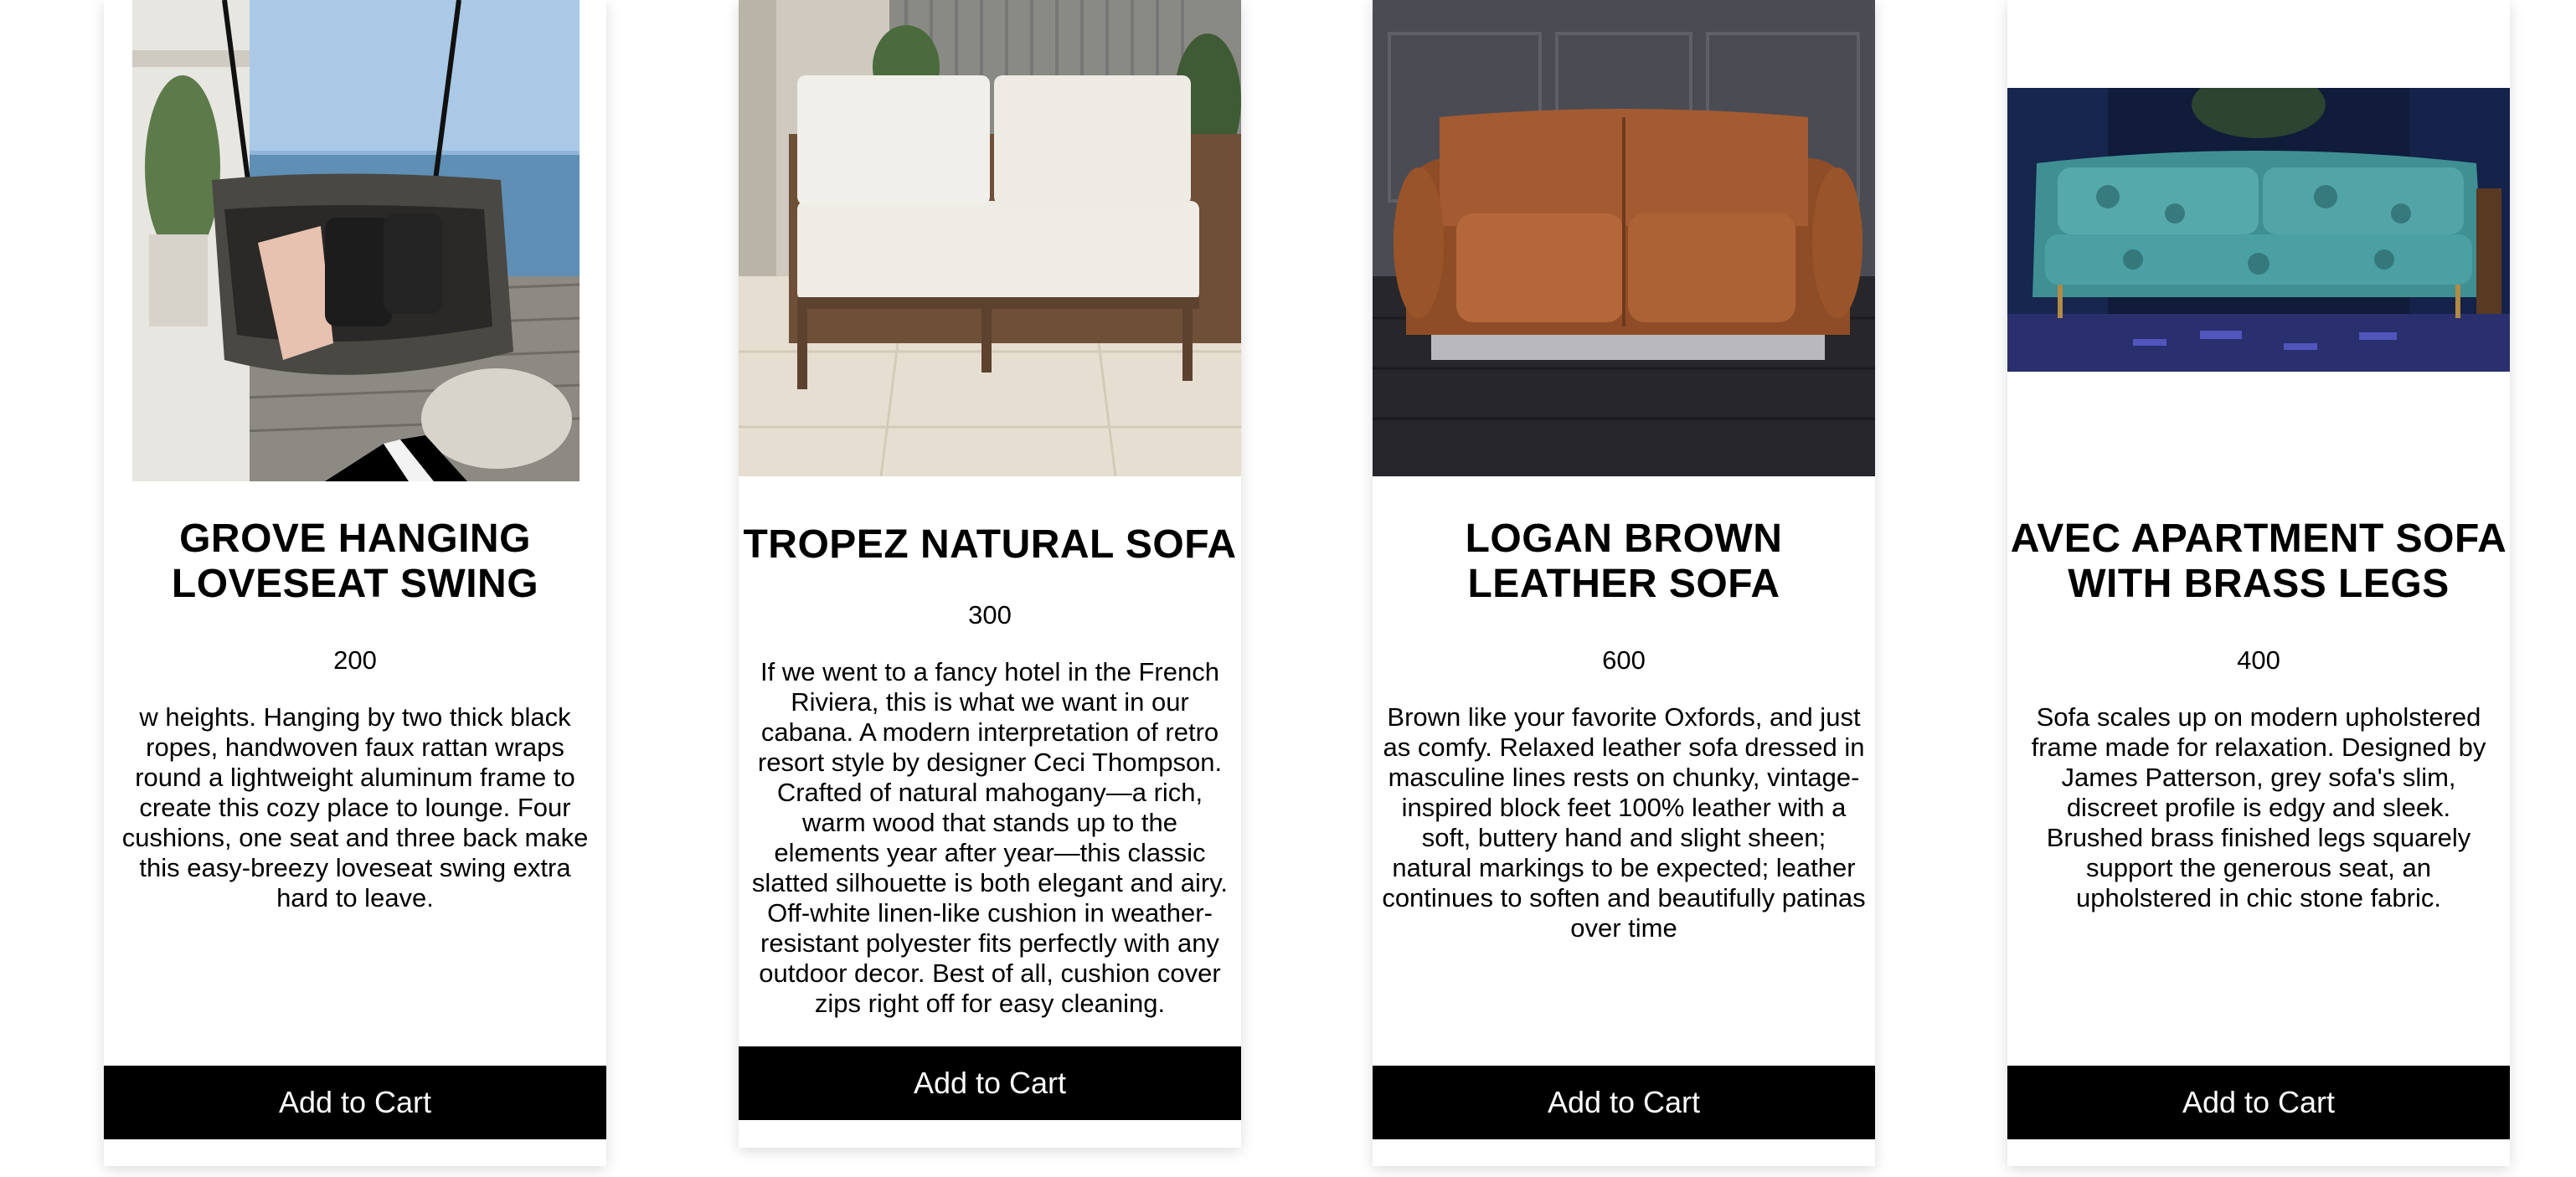 This screenshot has height=1177, width=2576. I want to click on product-image-avec-sofa, so click(2258, 230).